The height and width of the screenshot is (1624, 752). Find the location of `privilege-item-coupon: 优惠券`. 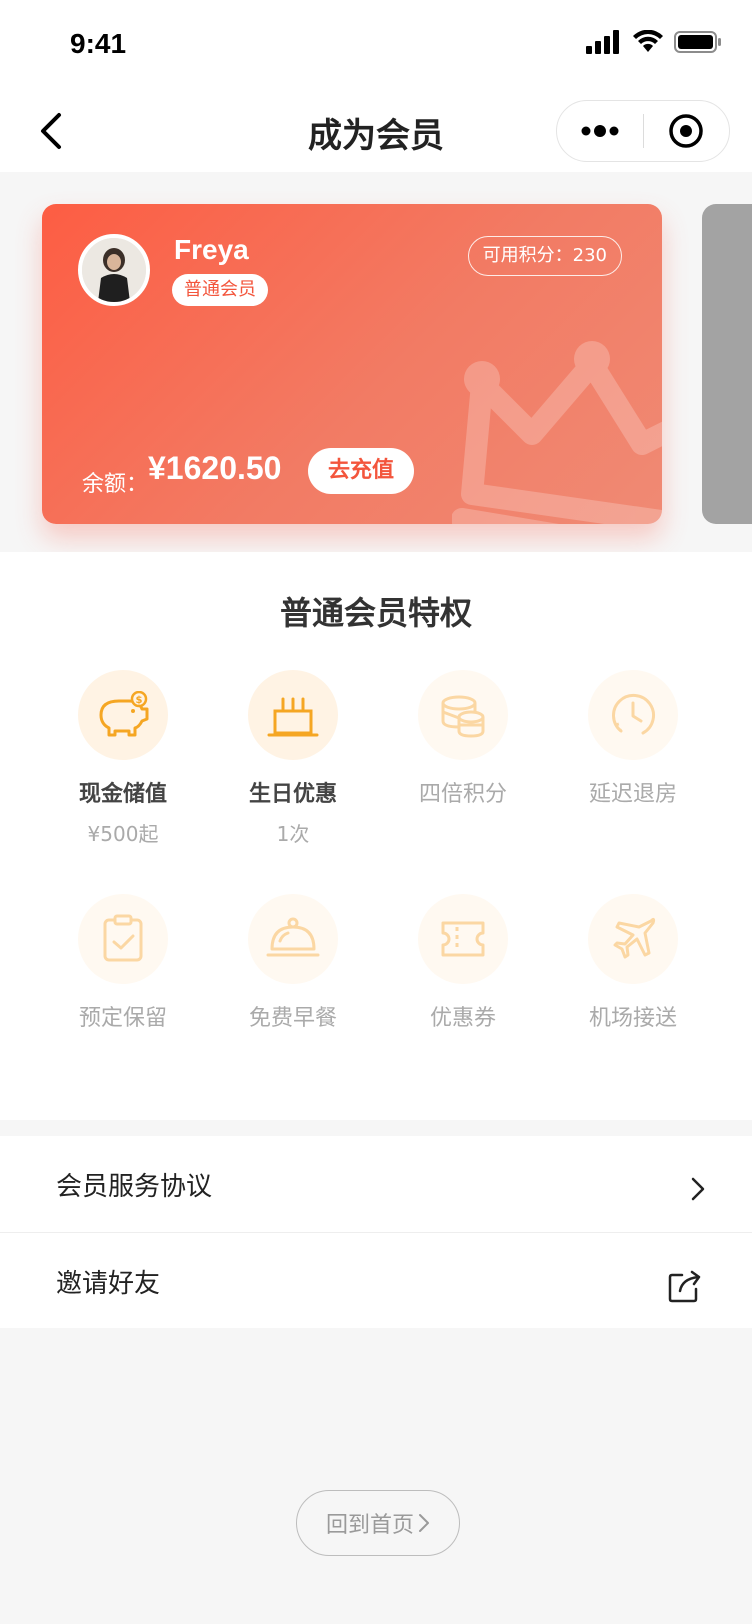

privilege-item-coupon: 优惠券 is located at coordinates (463, 963).